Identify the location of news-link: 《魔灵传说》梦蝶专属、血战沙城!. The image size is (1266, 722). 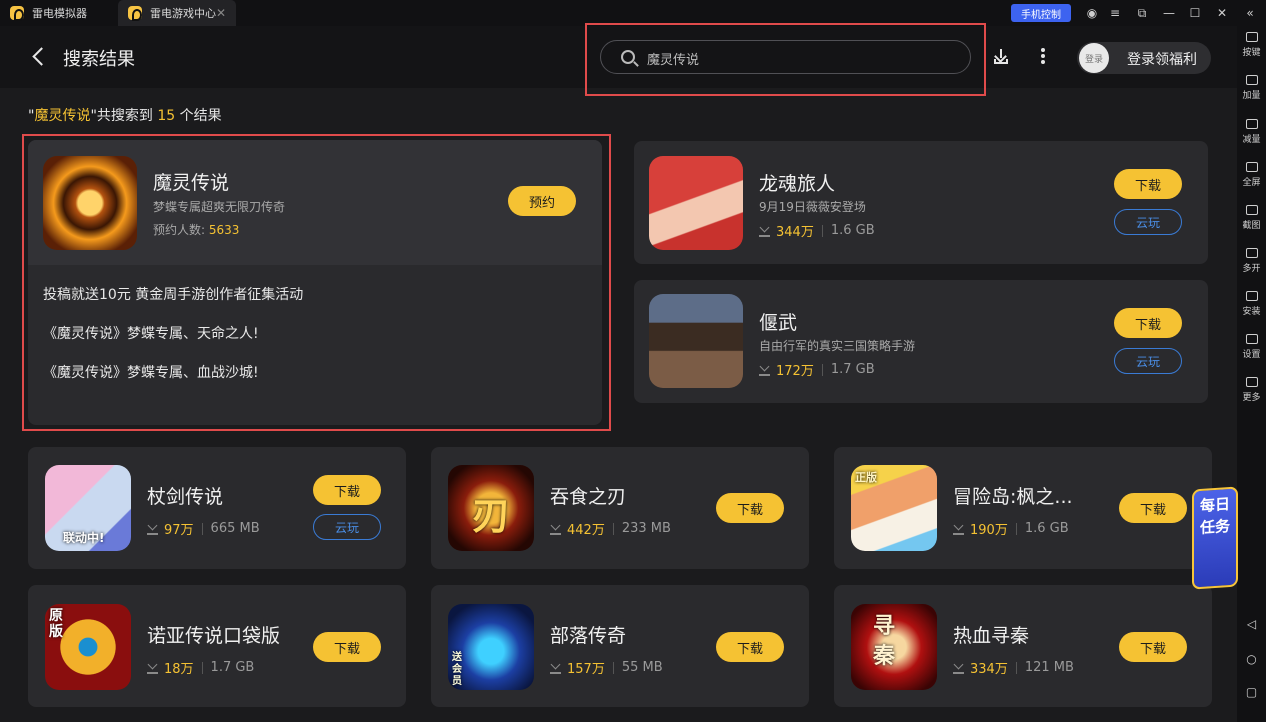
(151, 372).